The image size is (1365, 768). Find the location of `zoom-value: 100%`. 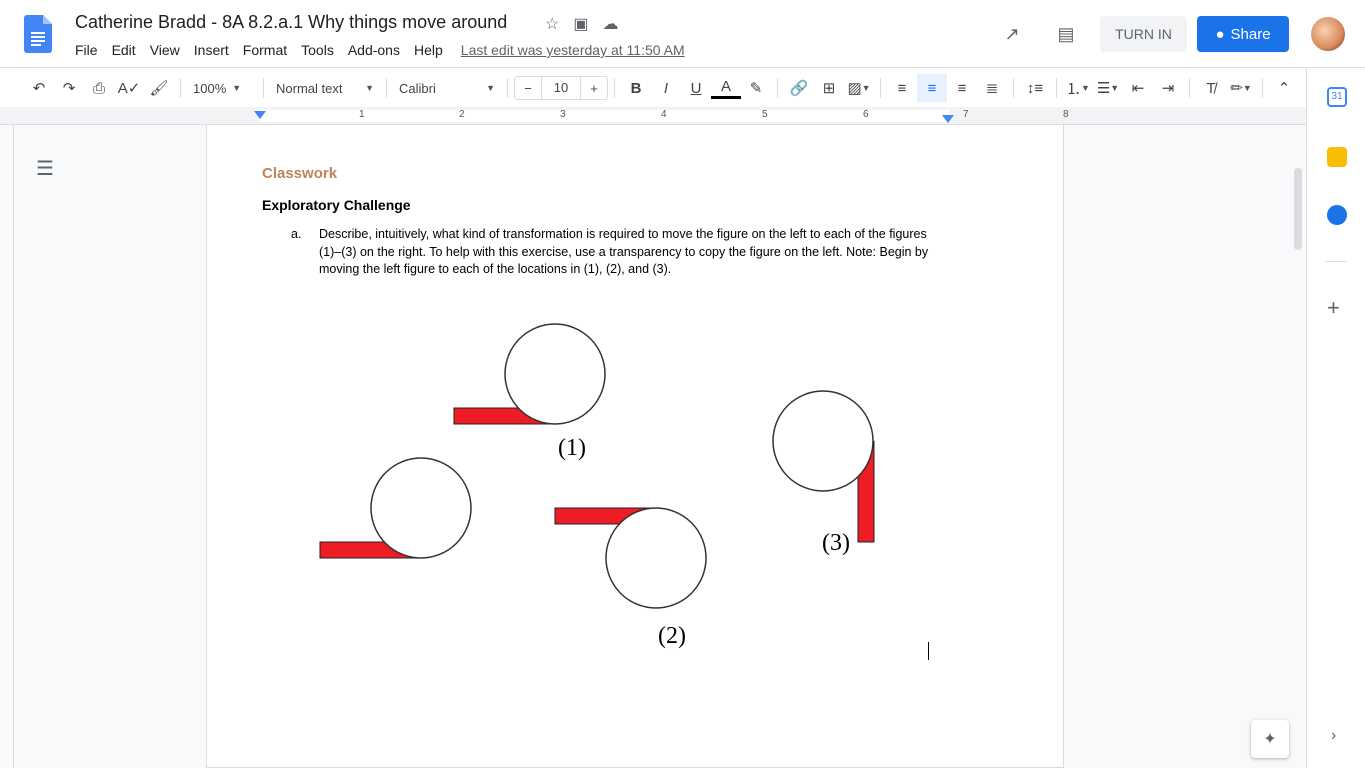

zoom-value: 100% is located at coordinates (210, 88).